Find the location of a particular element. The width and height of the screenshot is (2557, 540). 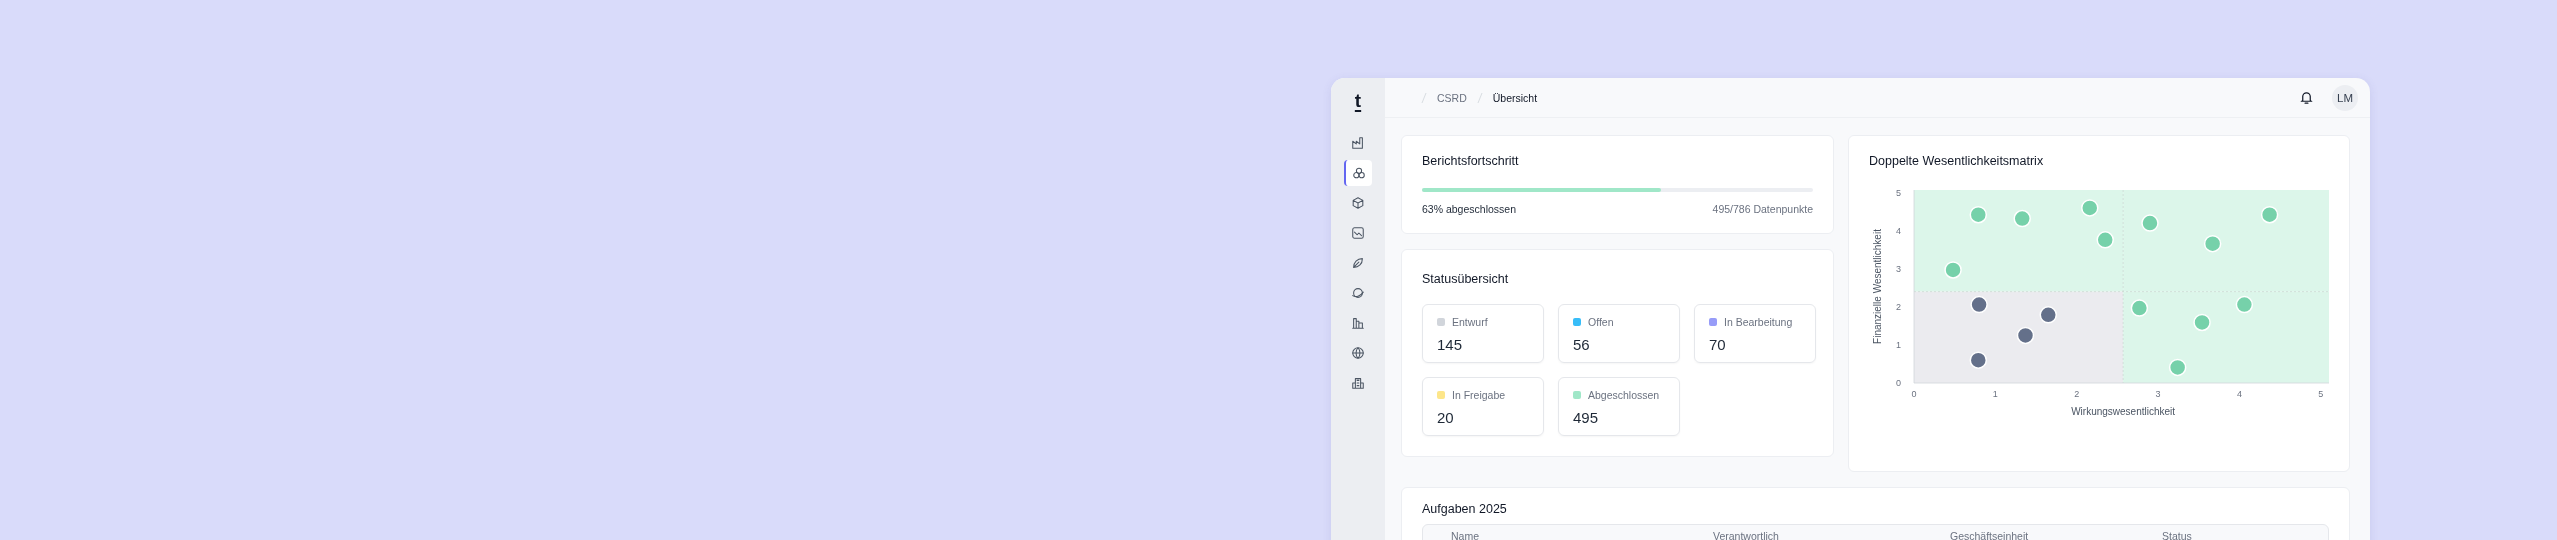

card-title: Aufgaben 2025 is located at coordinates (1465, 509).